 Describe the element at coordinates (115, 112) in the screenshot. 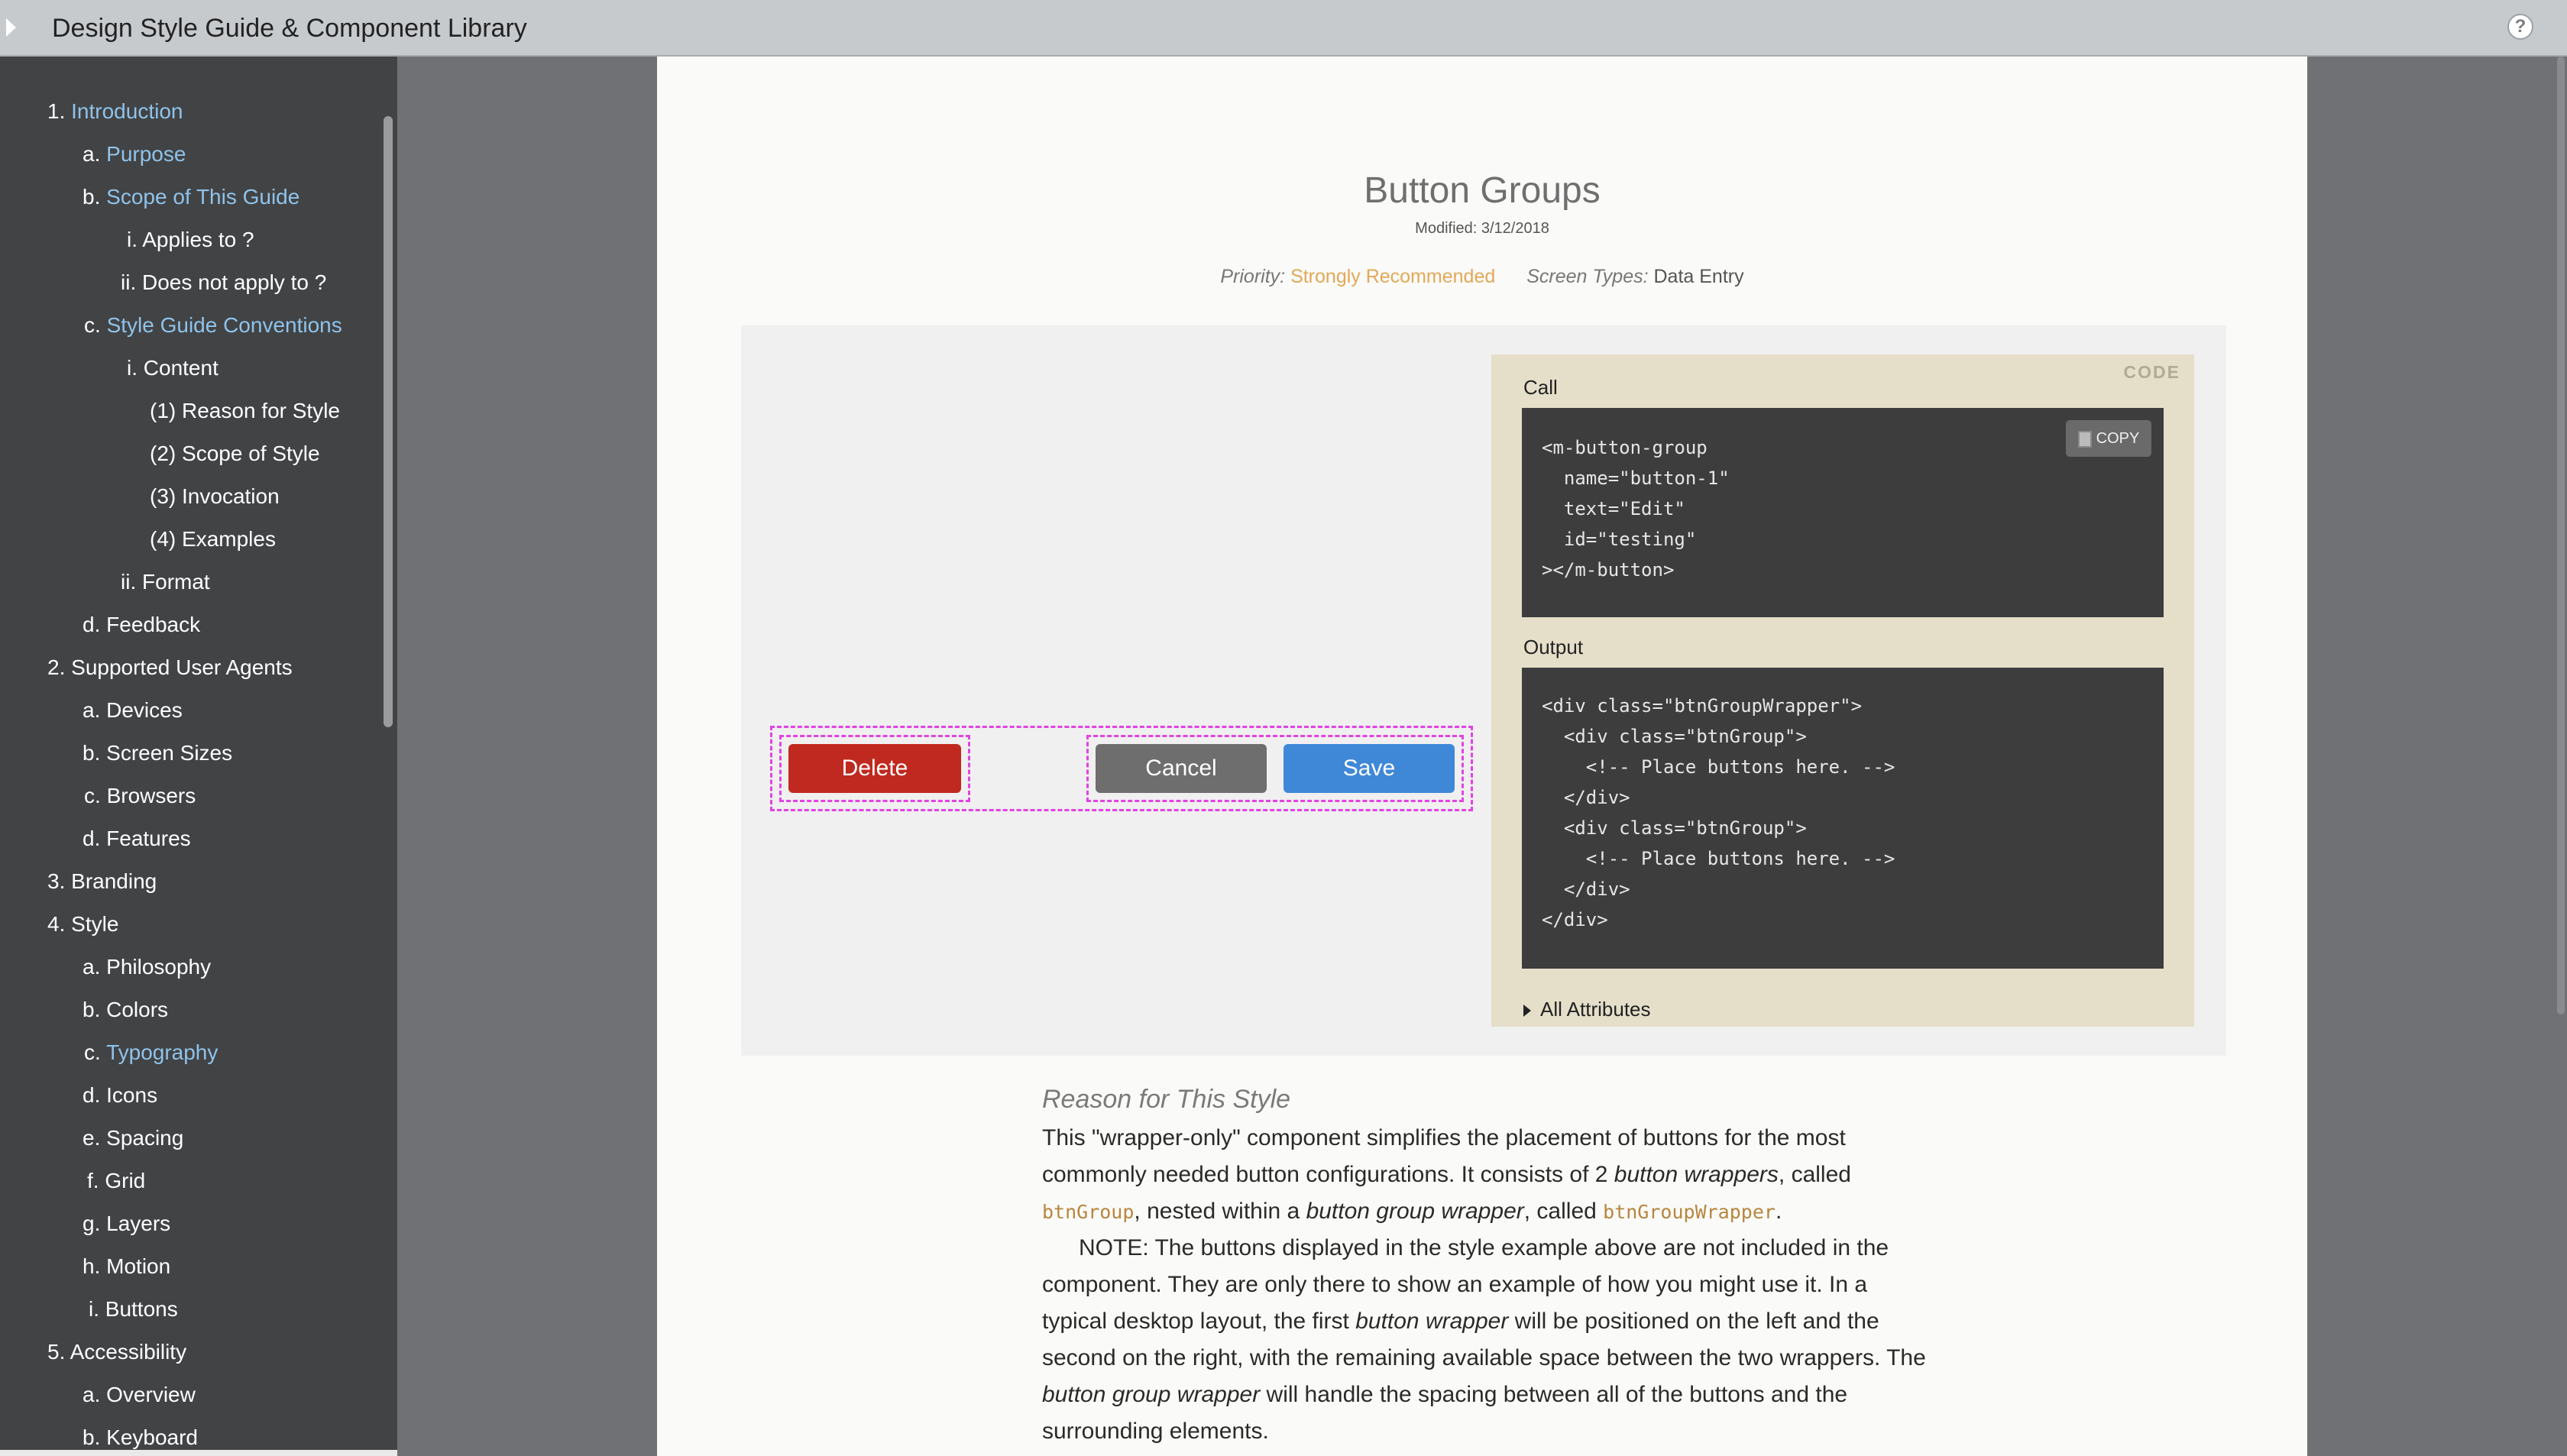

I see `sidebar-item-introduction: 1. Introduction` at that location.